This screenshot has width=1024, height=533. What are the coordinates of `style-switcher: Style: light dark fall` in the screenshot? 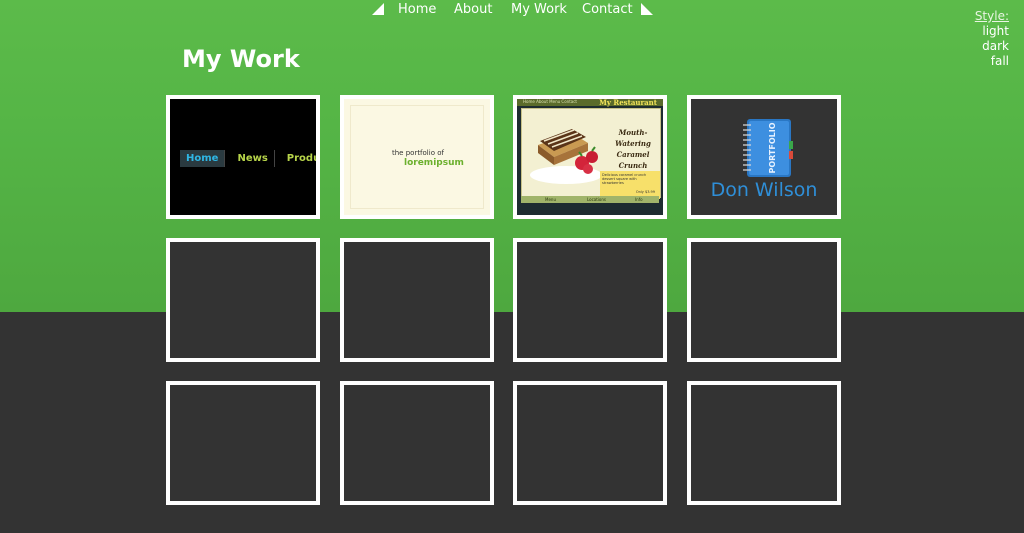 It's located at (992, 39).